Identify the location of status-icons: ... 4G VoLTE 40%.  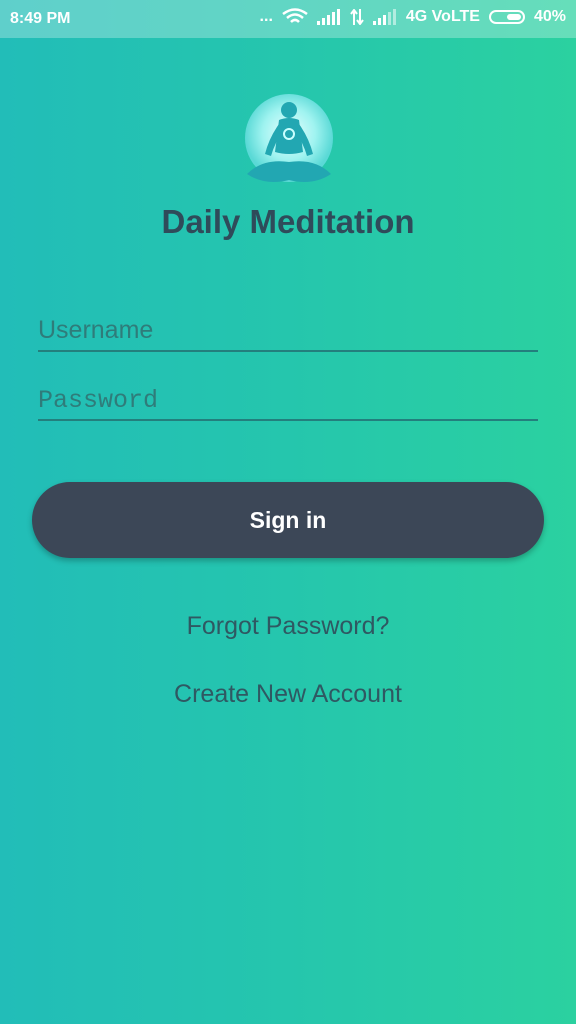
(413, 17).